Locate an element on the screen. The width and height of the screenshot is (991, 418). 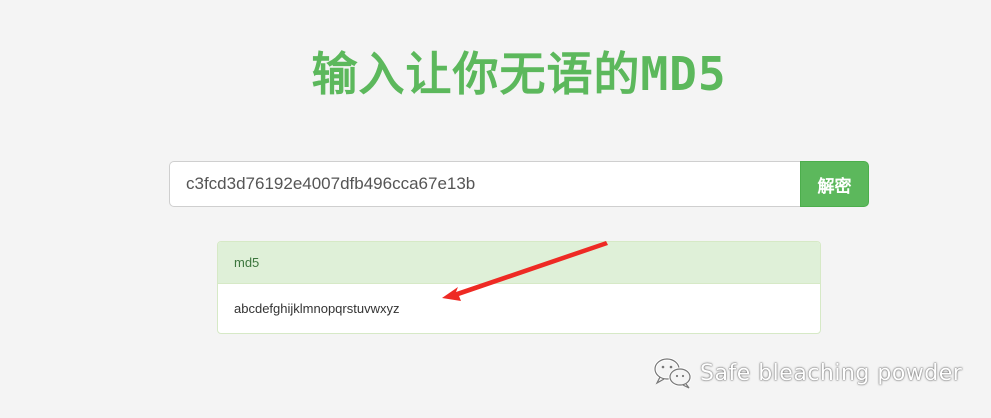
wechat-icon is located at coordinates (672, 373).